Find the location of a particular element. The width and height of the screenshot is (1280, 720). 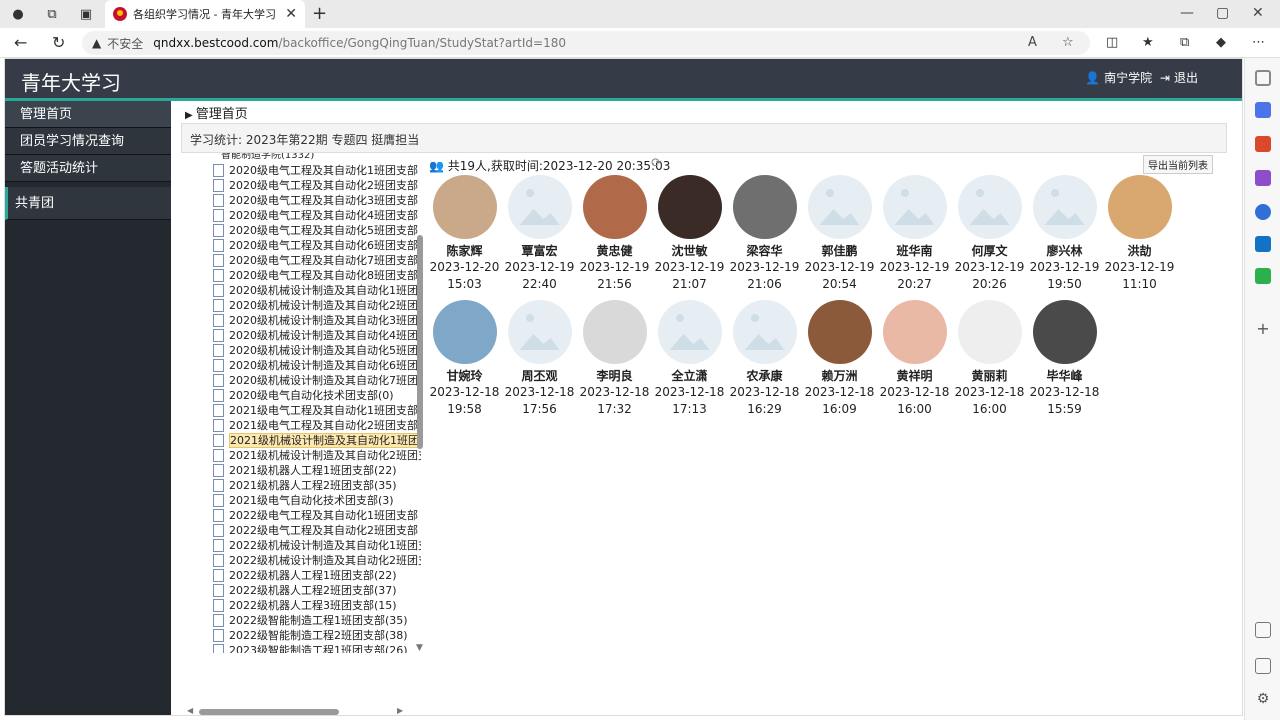

tree-node: 2020级电气工程及其自动化3班团支部 is located at coordinates (306, 200).